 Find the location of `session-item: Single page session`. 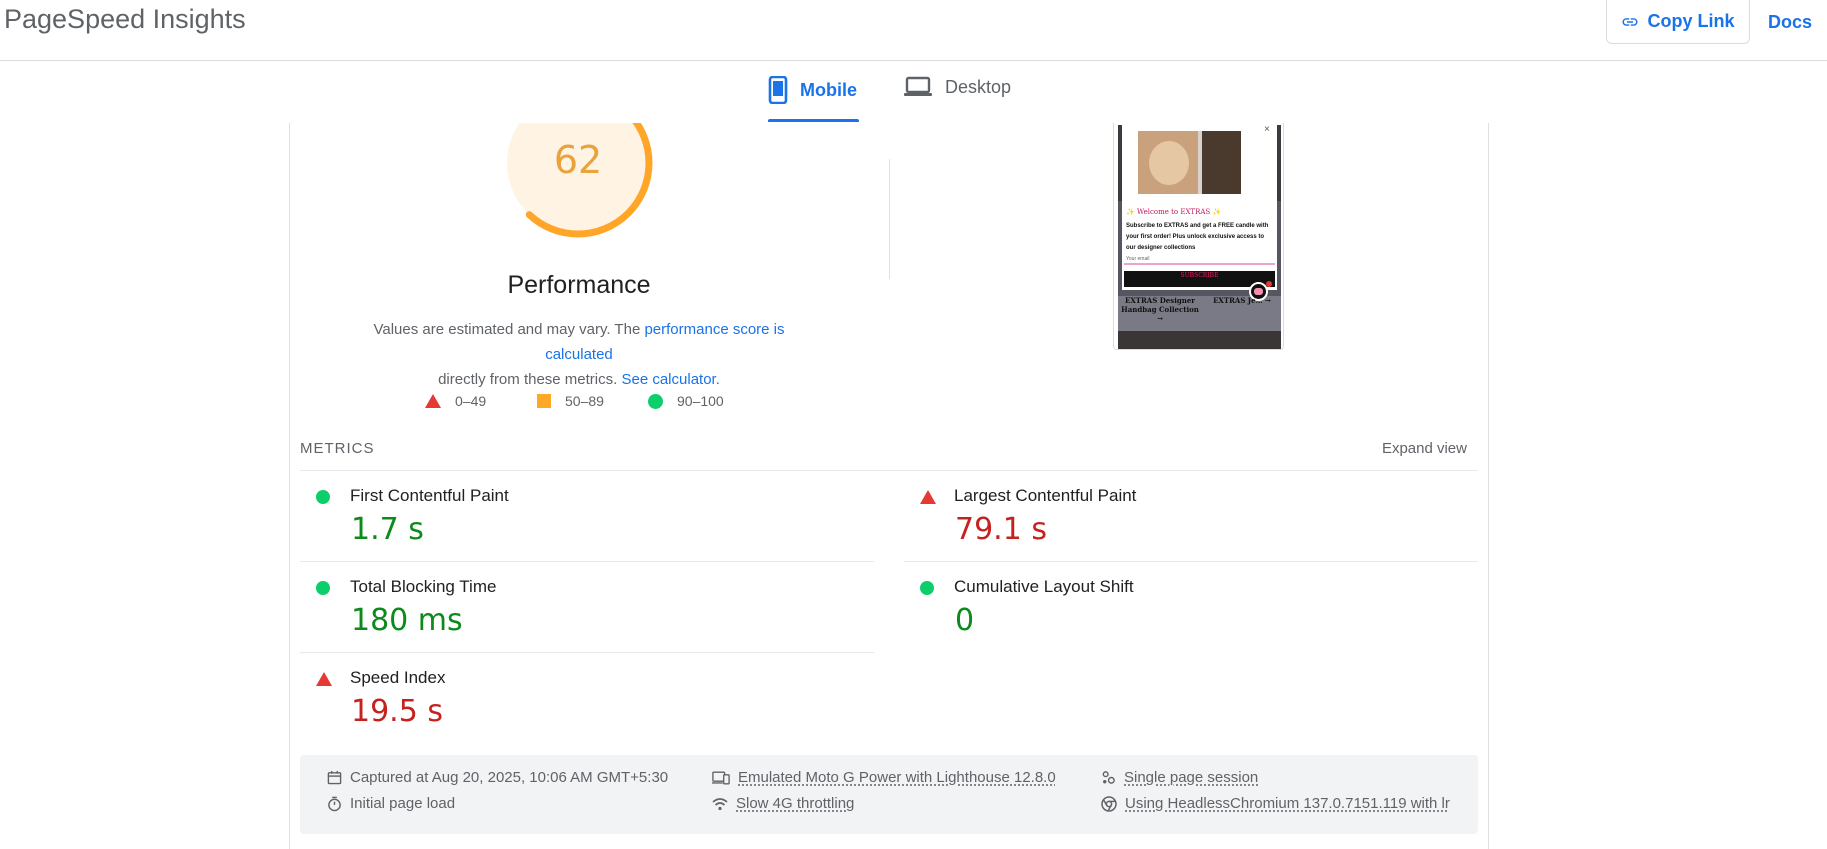

session-item: Single page session is located at coordinates (1179, 777).